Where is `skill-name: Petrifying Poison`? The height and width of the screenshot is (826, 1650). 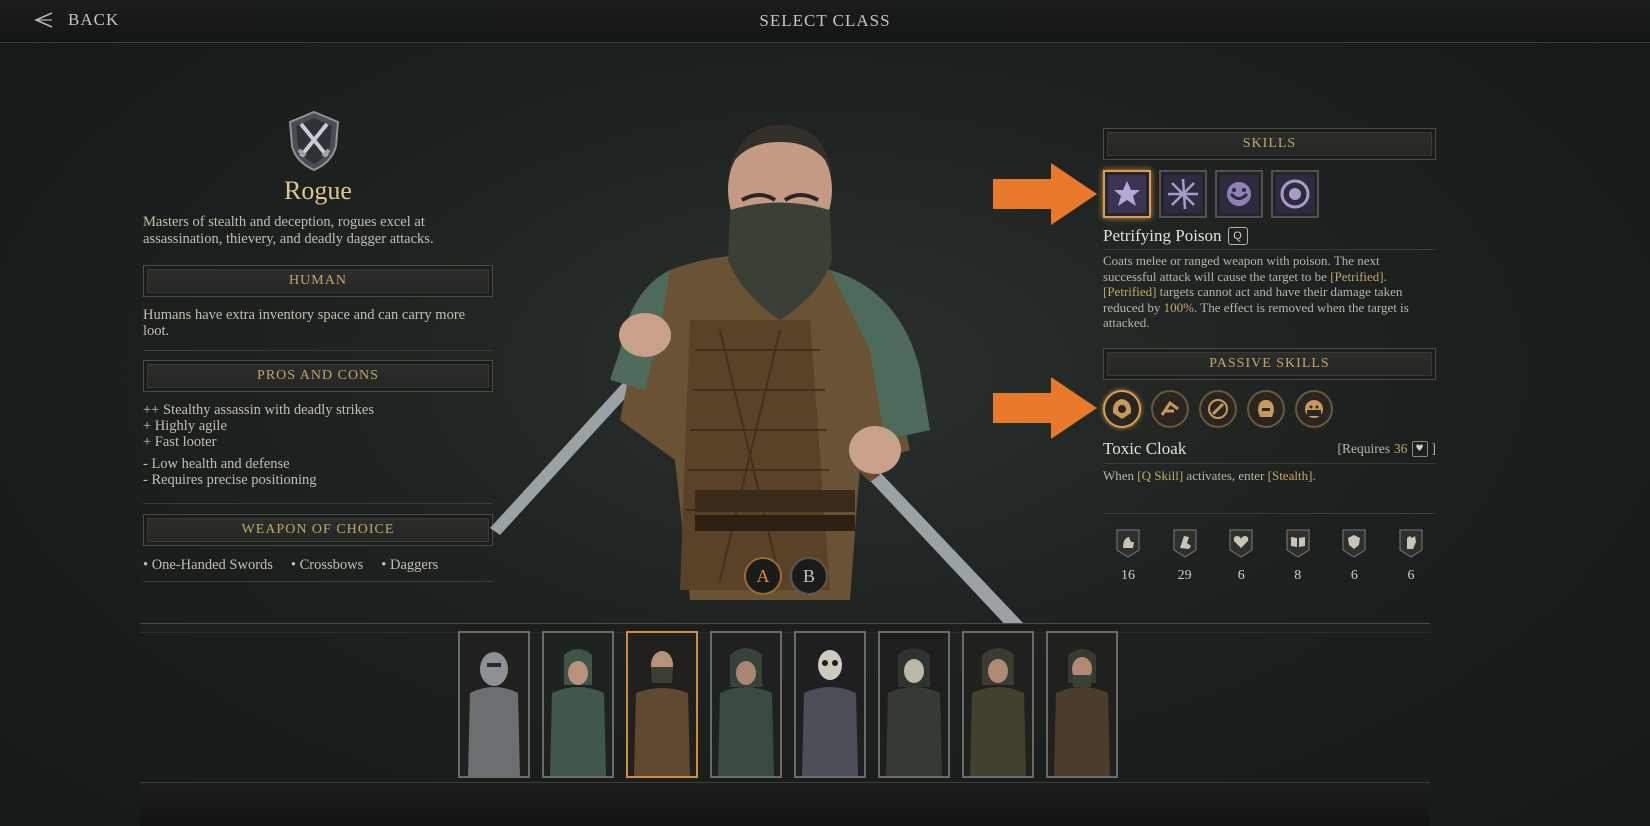 skill-name: Petrifying Poison is located at coordinates (1162, 235).